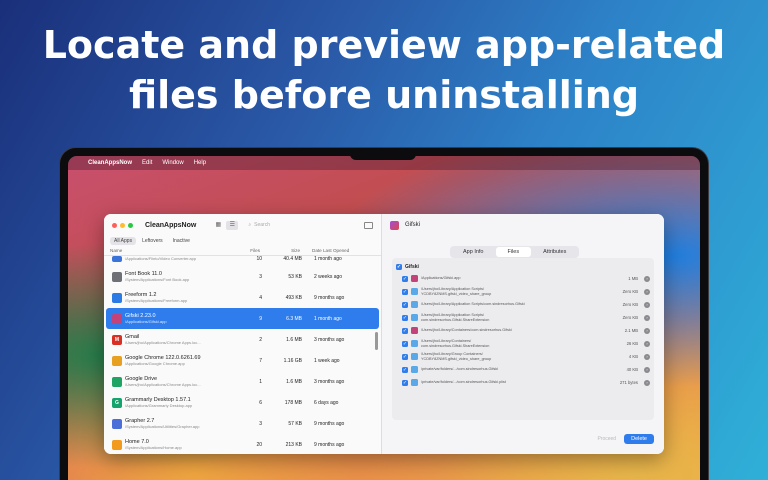 The image size is (768, 480). What do you see at coordinates (218, 225) in the screenshot?
I see `grid-view-icon: ▦` at bounding box center [218, 225].